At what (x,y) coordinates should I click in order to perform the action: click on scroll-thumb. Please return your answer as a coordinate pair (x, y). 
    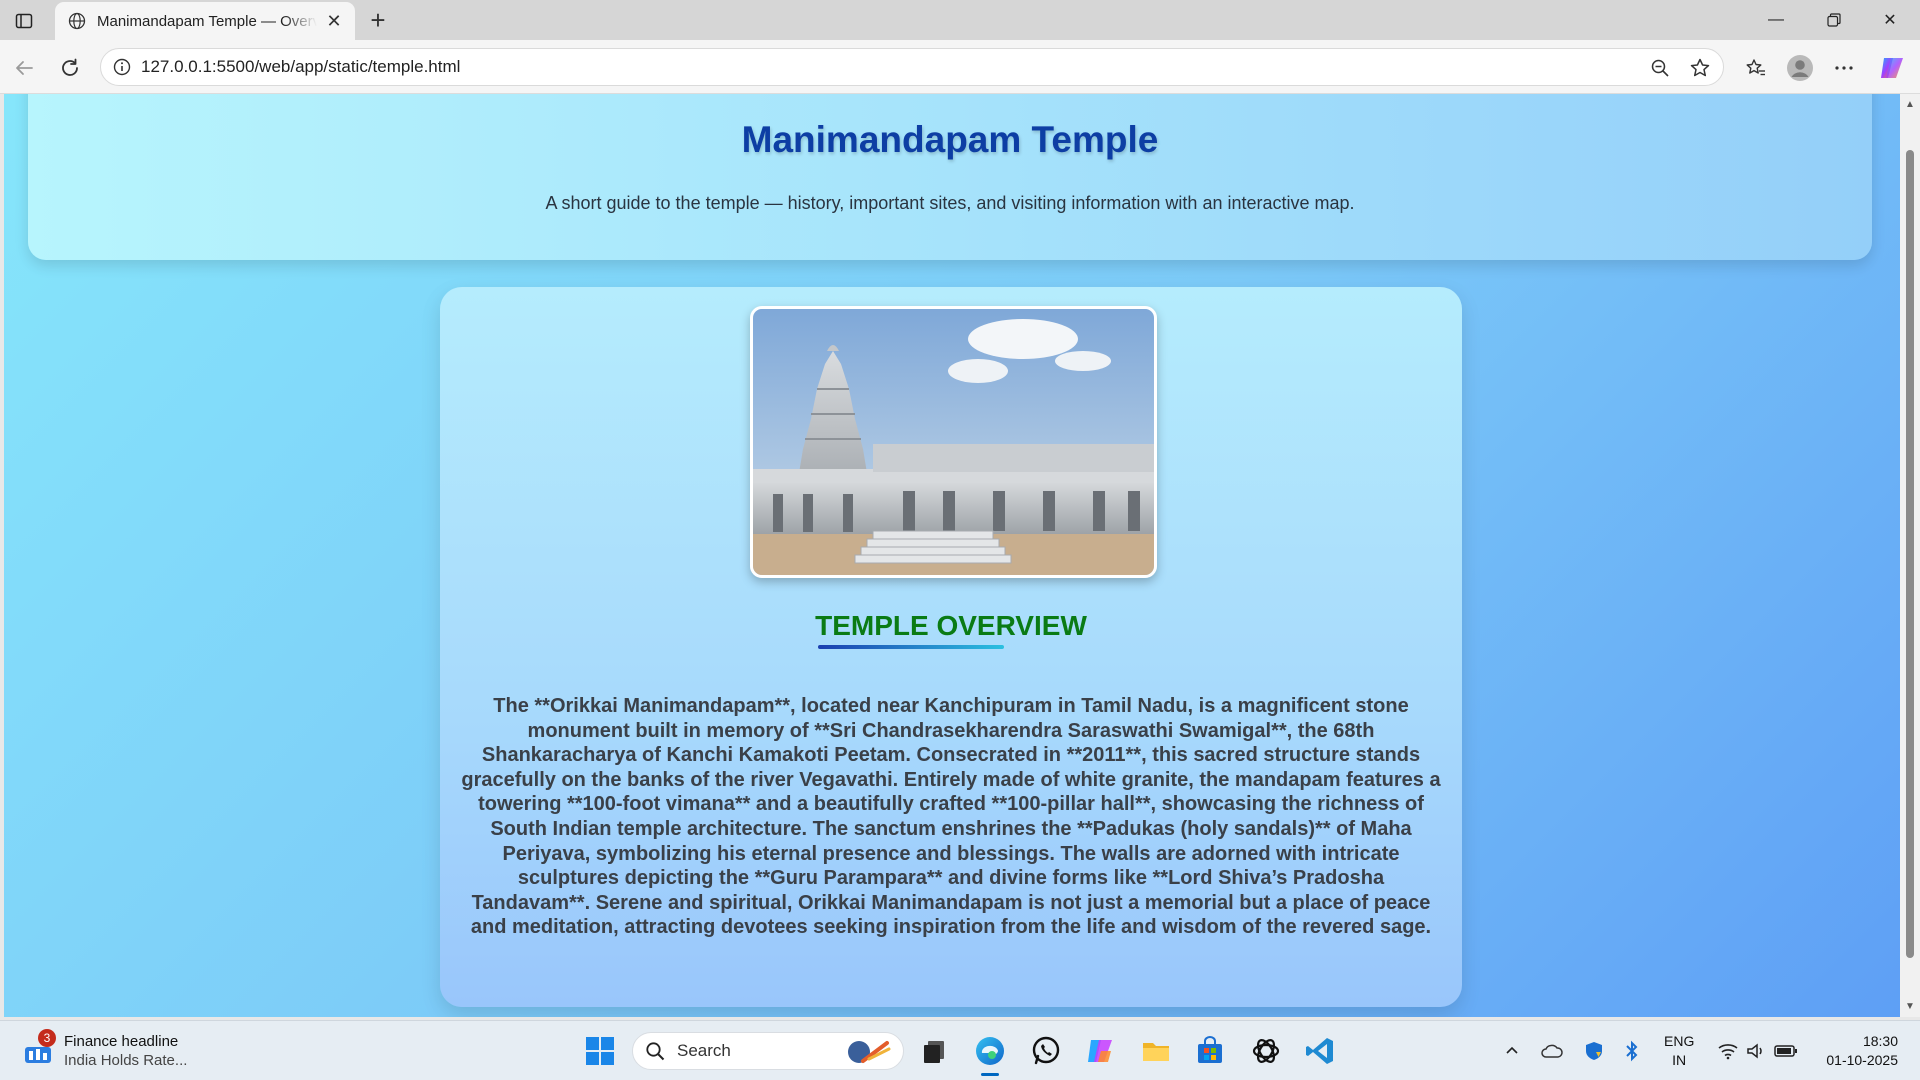
    Looking at the image, I should click on (1910, 554).